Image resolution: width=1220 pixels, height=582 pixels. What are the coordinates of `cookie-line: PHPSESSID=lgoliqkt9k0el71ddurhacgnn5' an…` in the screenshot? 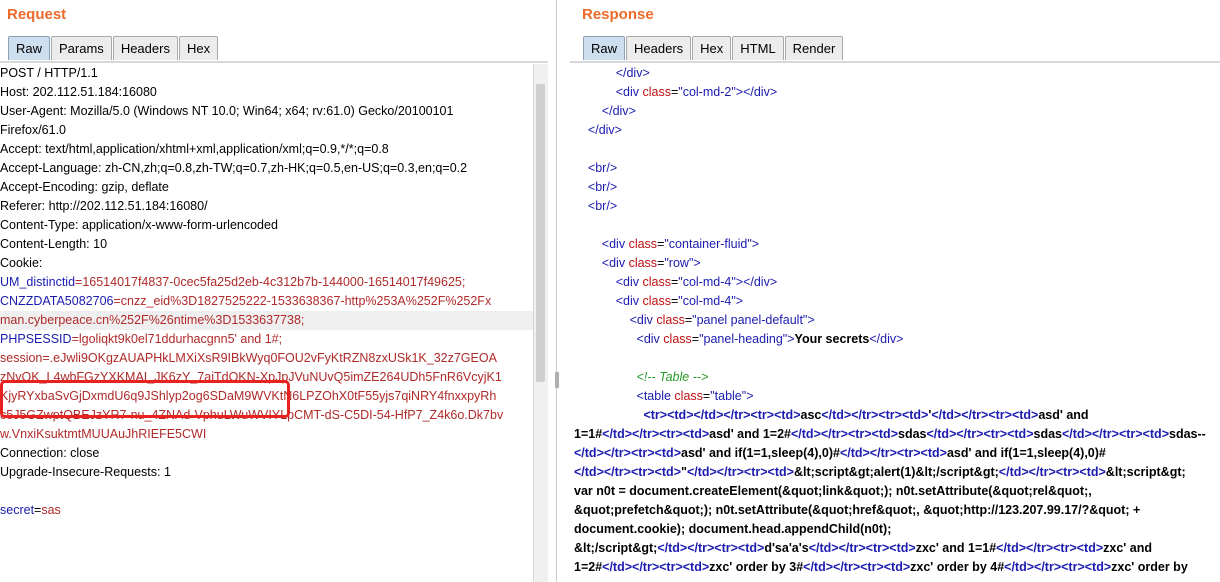 It's located at (267, 339).